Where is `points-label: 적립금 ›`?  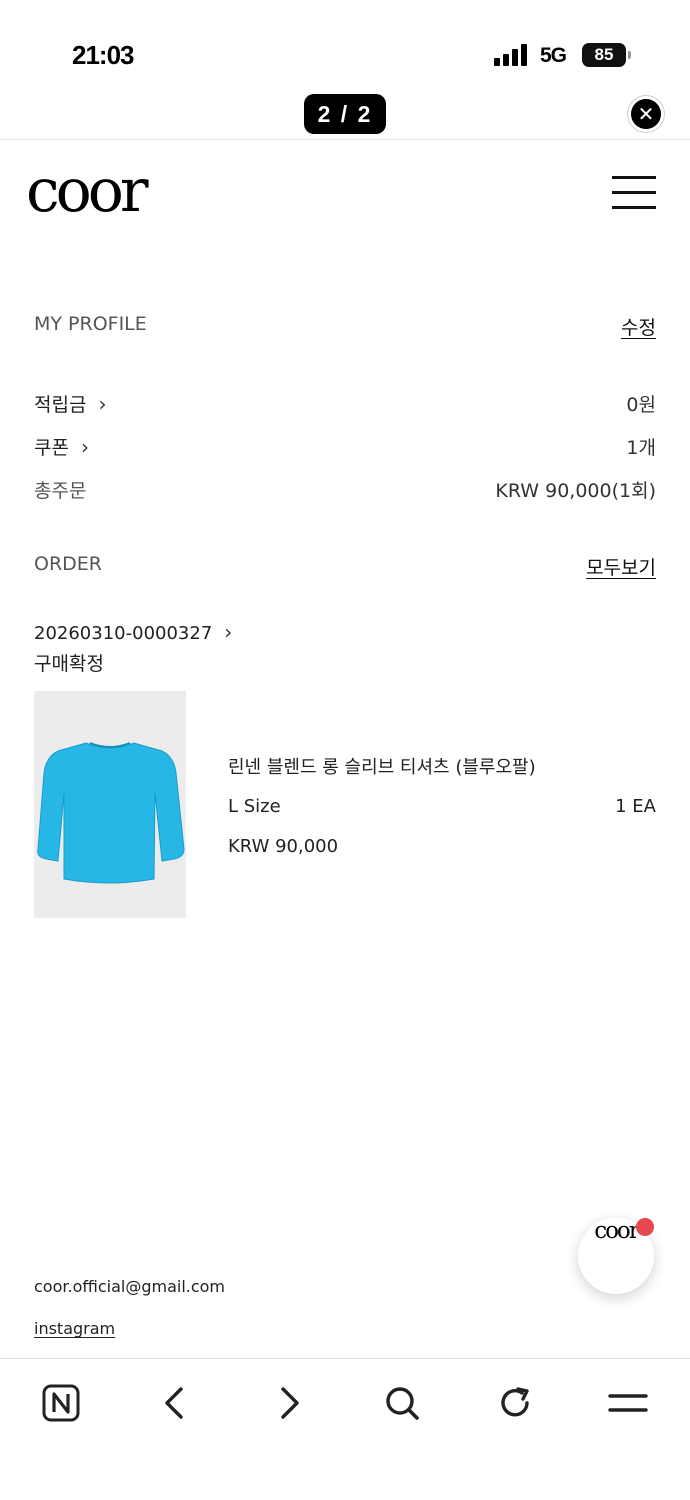 points-label: 적립금 › is located at coordinates (70, 403).